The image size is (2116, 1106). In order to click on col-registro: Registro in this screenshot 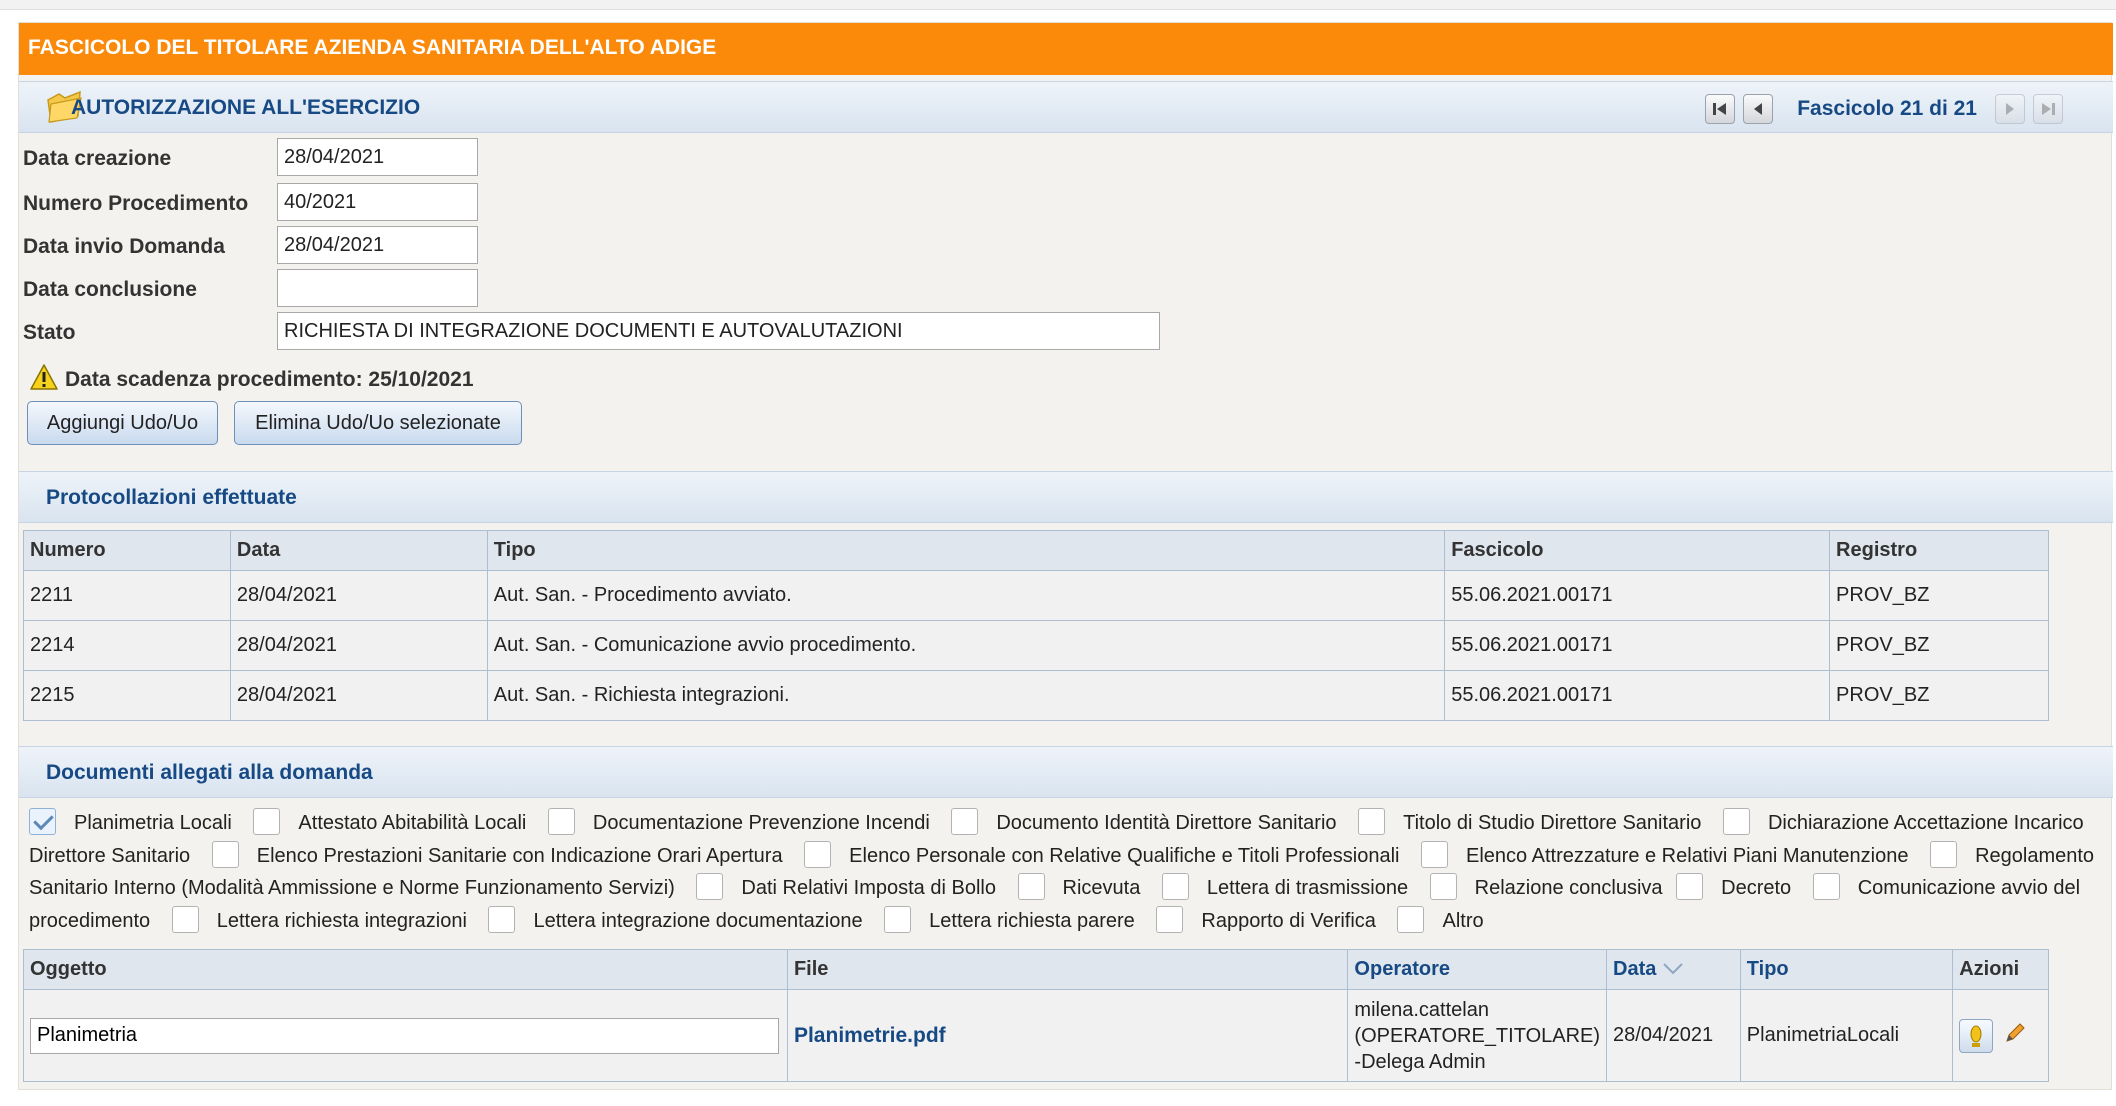, I will do `click(1939, 550)`.